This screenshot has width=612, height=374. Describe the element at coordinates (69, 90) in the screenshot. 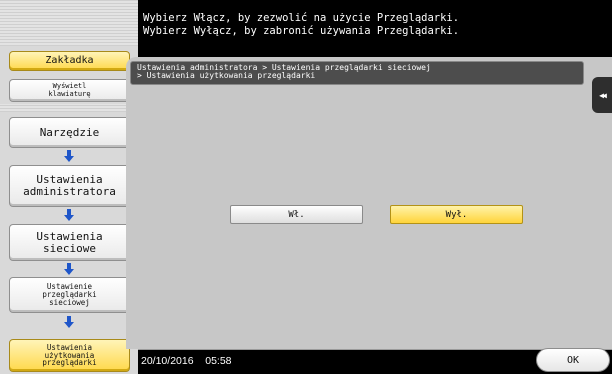

I see `show-keyboard-button: Wyświetl klawiaturę` at that location.